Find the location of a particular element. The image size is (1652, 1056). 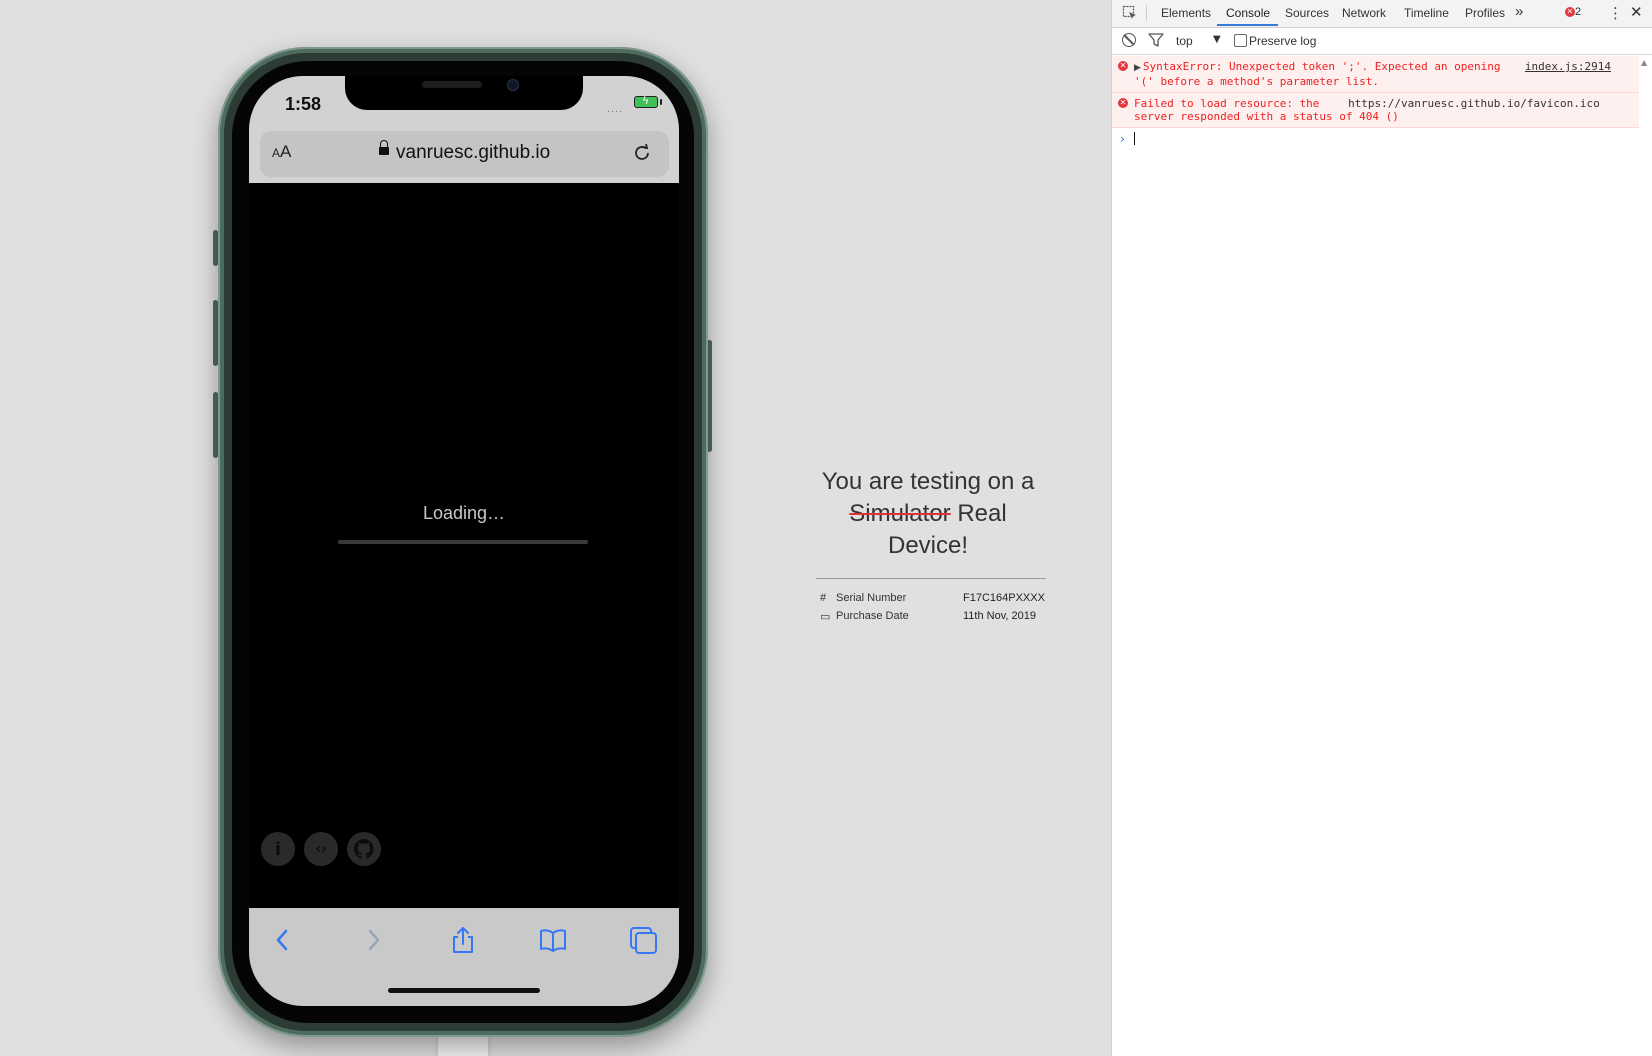

tab-console: Console is located at coordinates (1248, 13).